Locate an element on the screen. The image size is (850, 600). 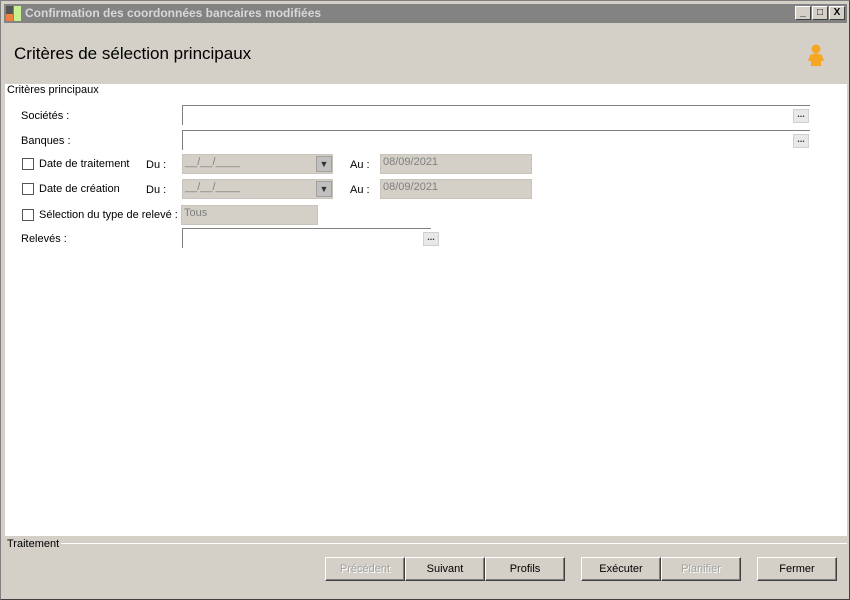
type-releve-label: Sélection du type de relevé : is located at coordinates (108, 215).